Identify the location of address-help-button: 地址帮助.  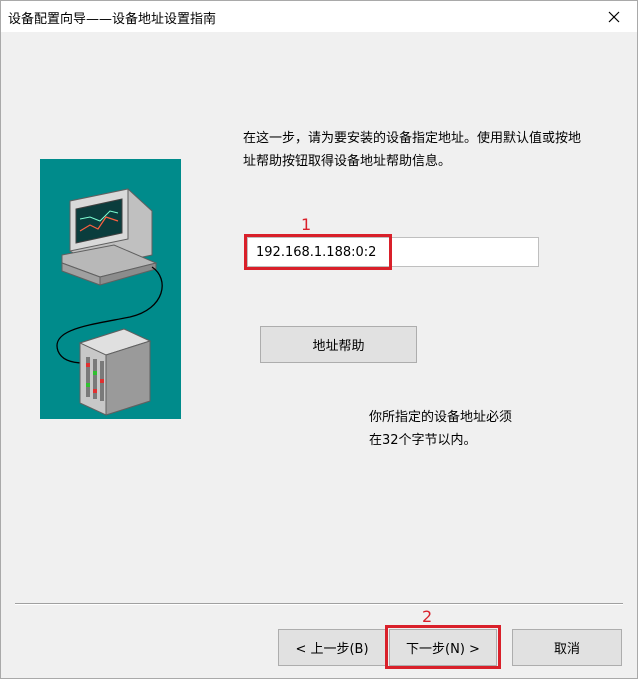
(338, 344).